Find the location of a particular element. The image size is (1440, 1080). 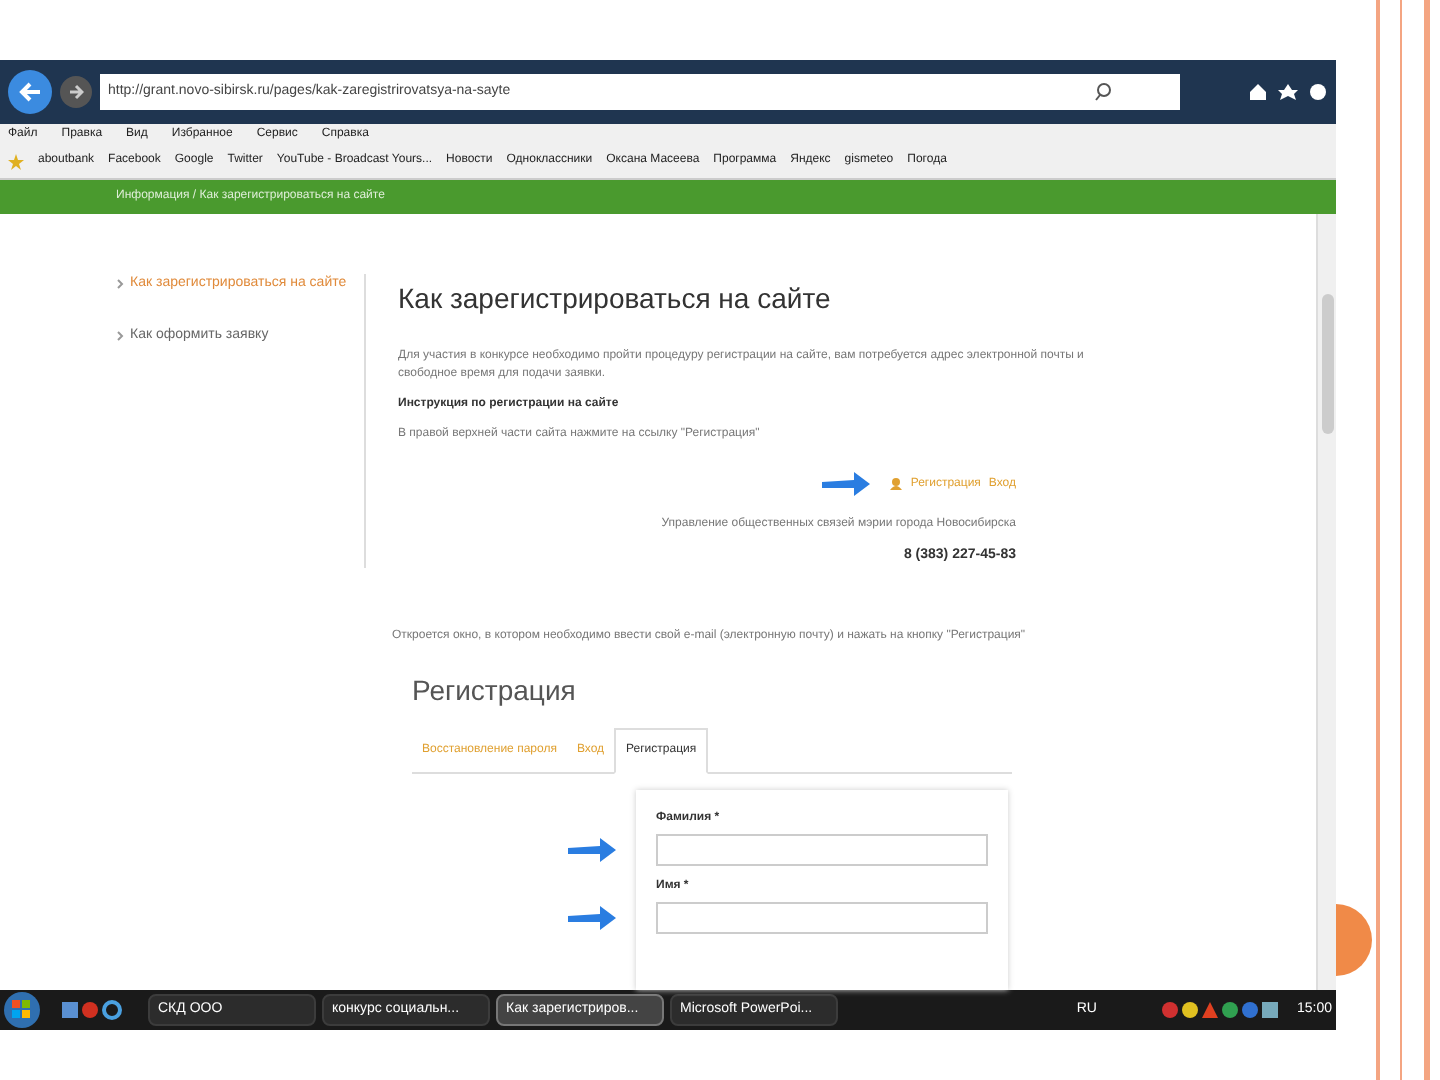

registration-title: Регистрация is located at coordinates (495, 690).